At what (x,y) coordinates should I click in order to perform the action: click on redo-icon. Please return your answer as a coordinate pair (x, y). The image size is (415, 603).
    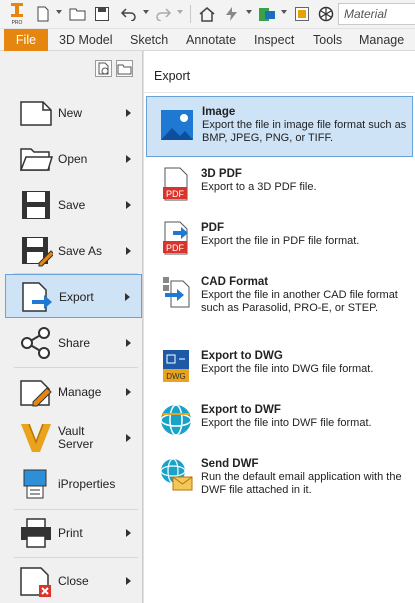
    Looking at the image, I should click on (163, 14).